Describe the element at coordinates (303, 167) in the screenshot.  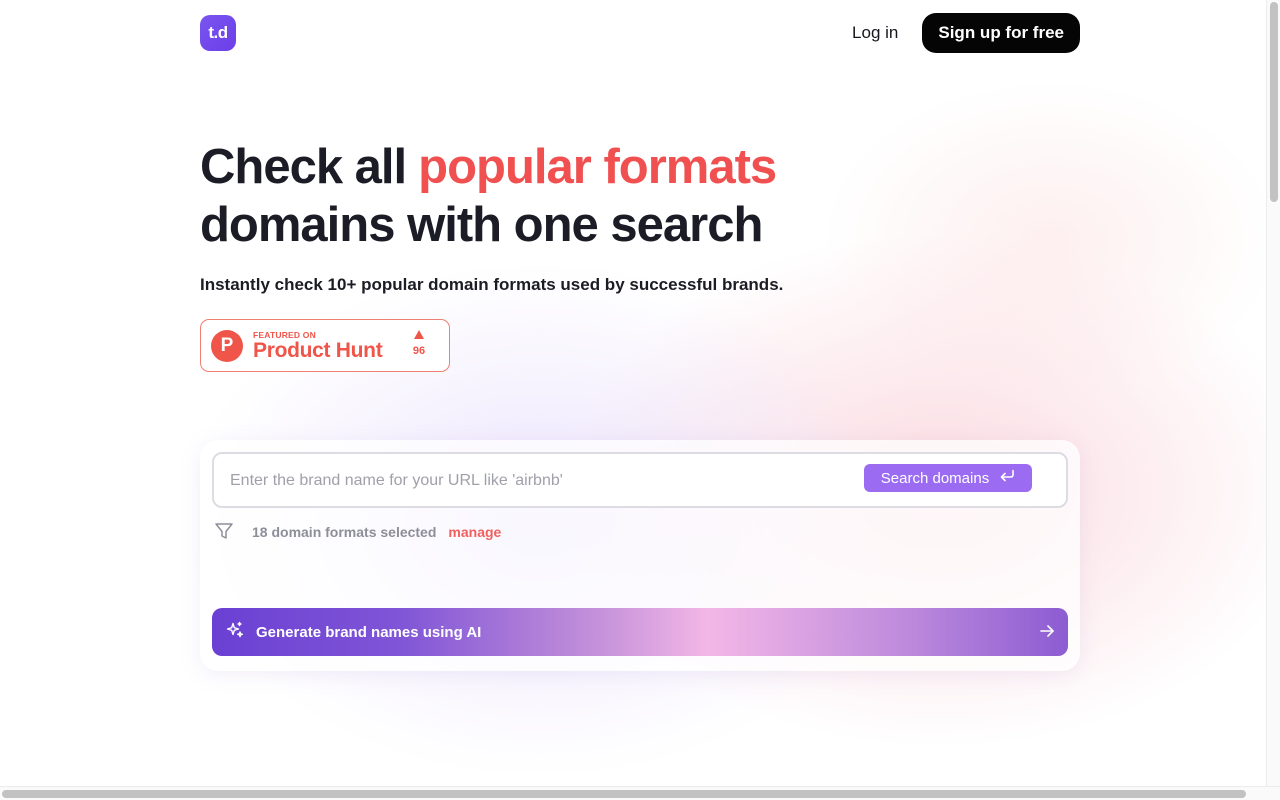
I see `hero-title-part1: Check all` at that location.